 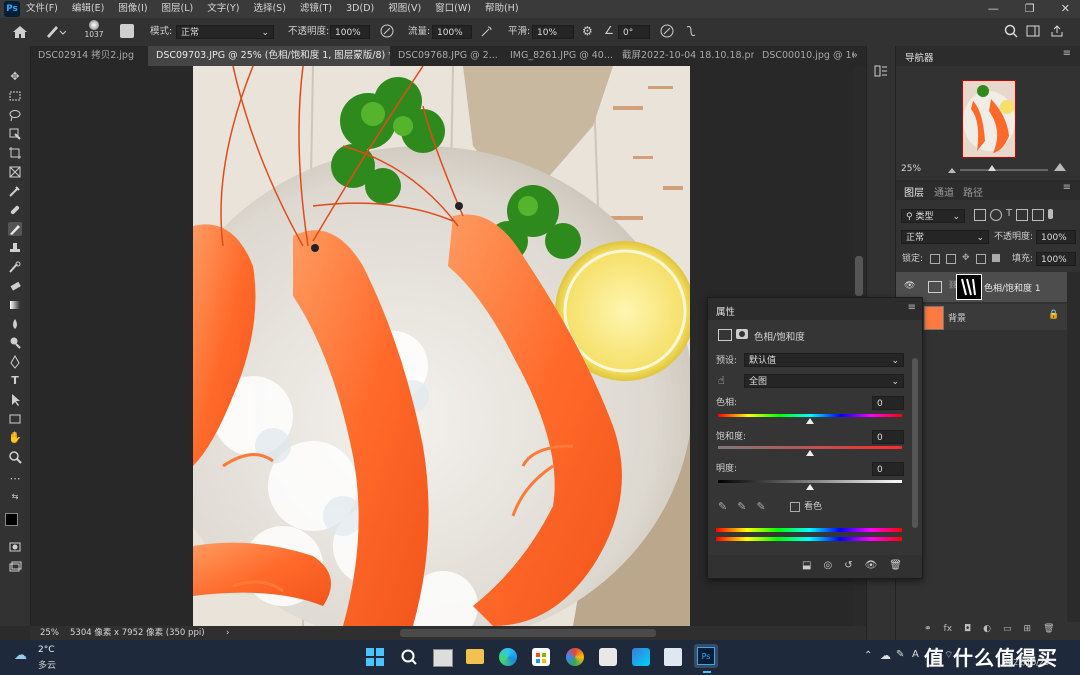 What do you see at coordinates (928, 629) in the screenshot?
I see `link-layers-icon: ⚭` at bounding box center [928, 629].